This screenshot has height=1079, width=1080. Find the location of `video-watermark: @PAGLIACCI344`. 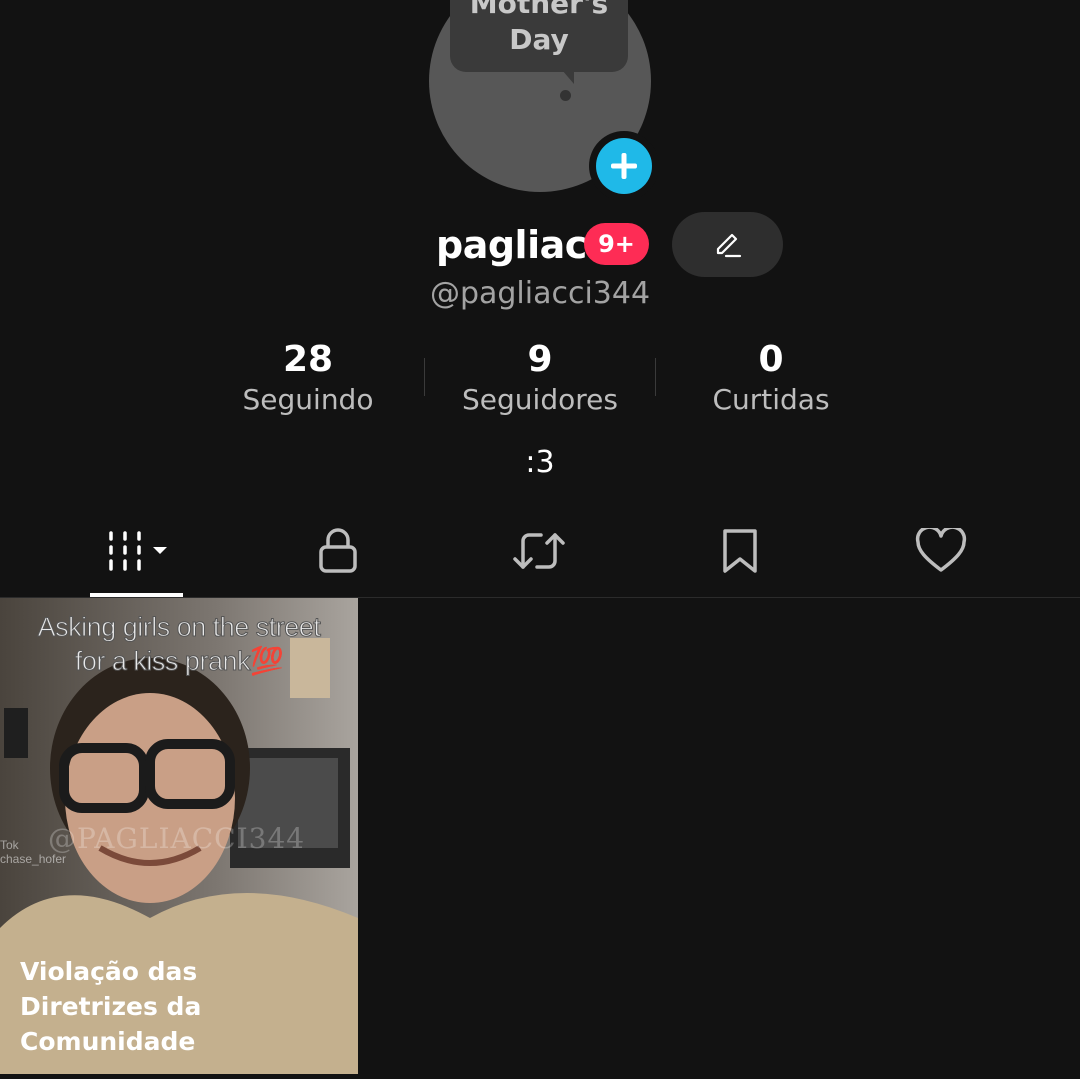

video-watermark: @PAGLIACCI344 is located at coordinates (177, 838).